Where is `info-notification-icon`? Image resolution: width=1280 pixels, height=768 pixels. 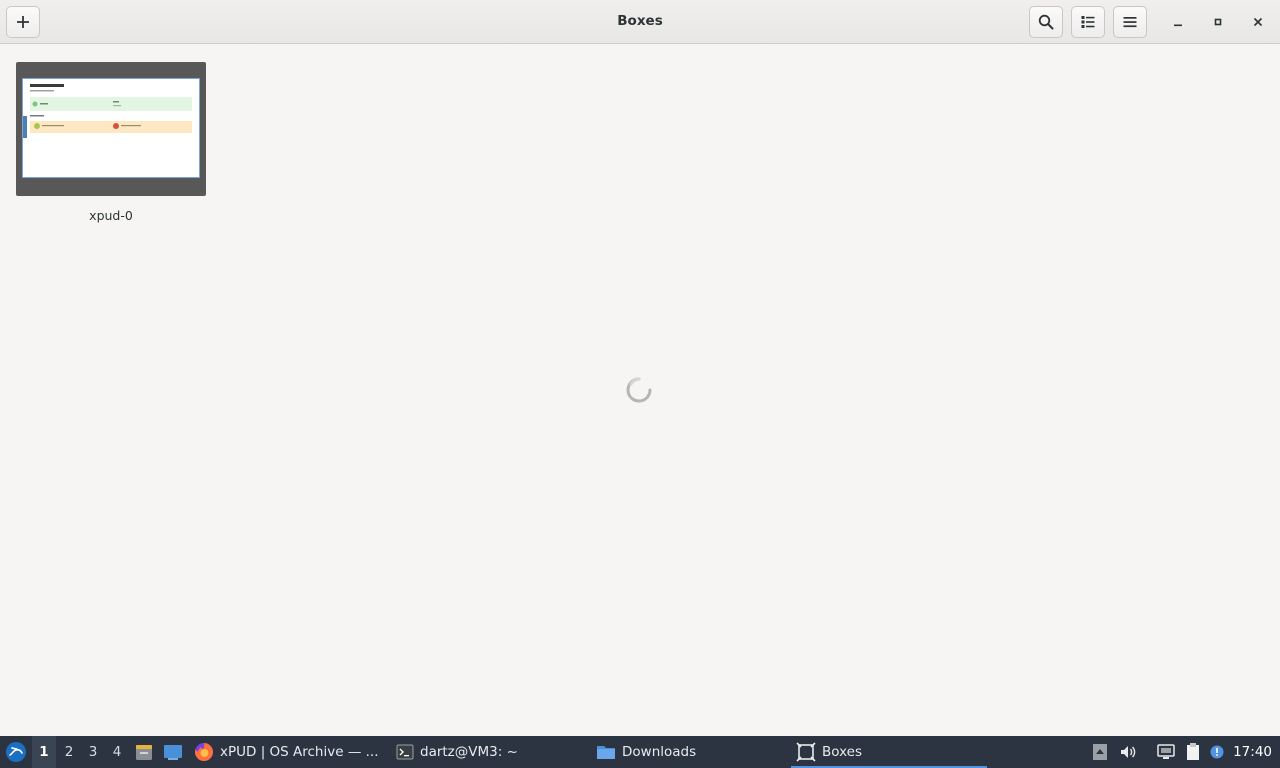 info-notification-icon is located at coordinates (1217, 752).